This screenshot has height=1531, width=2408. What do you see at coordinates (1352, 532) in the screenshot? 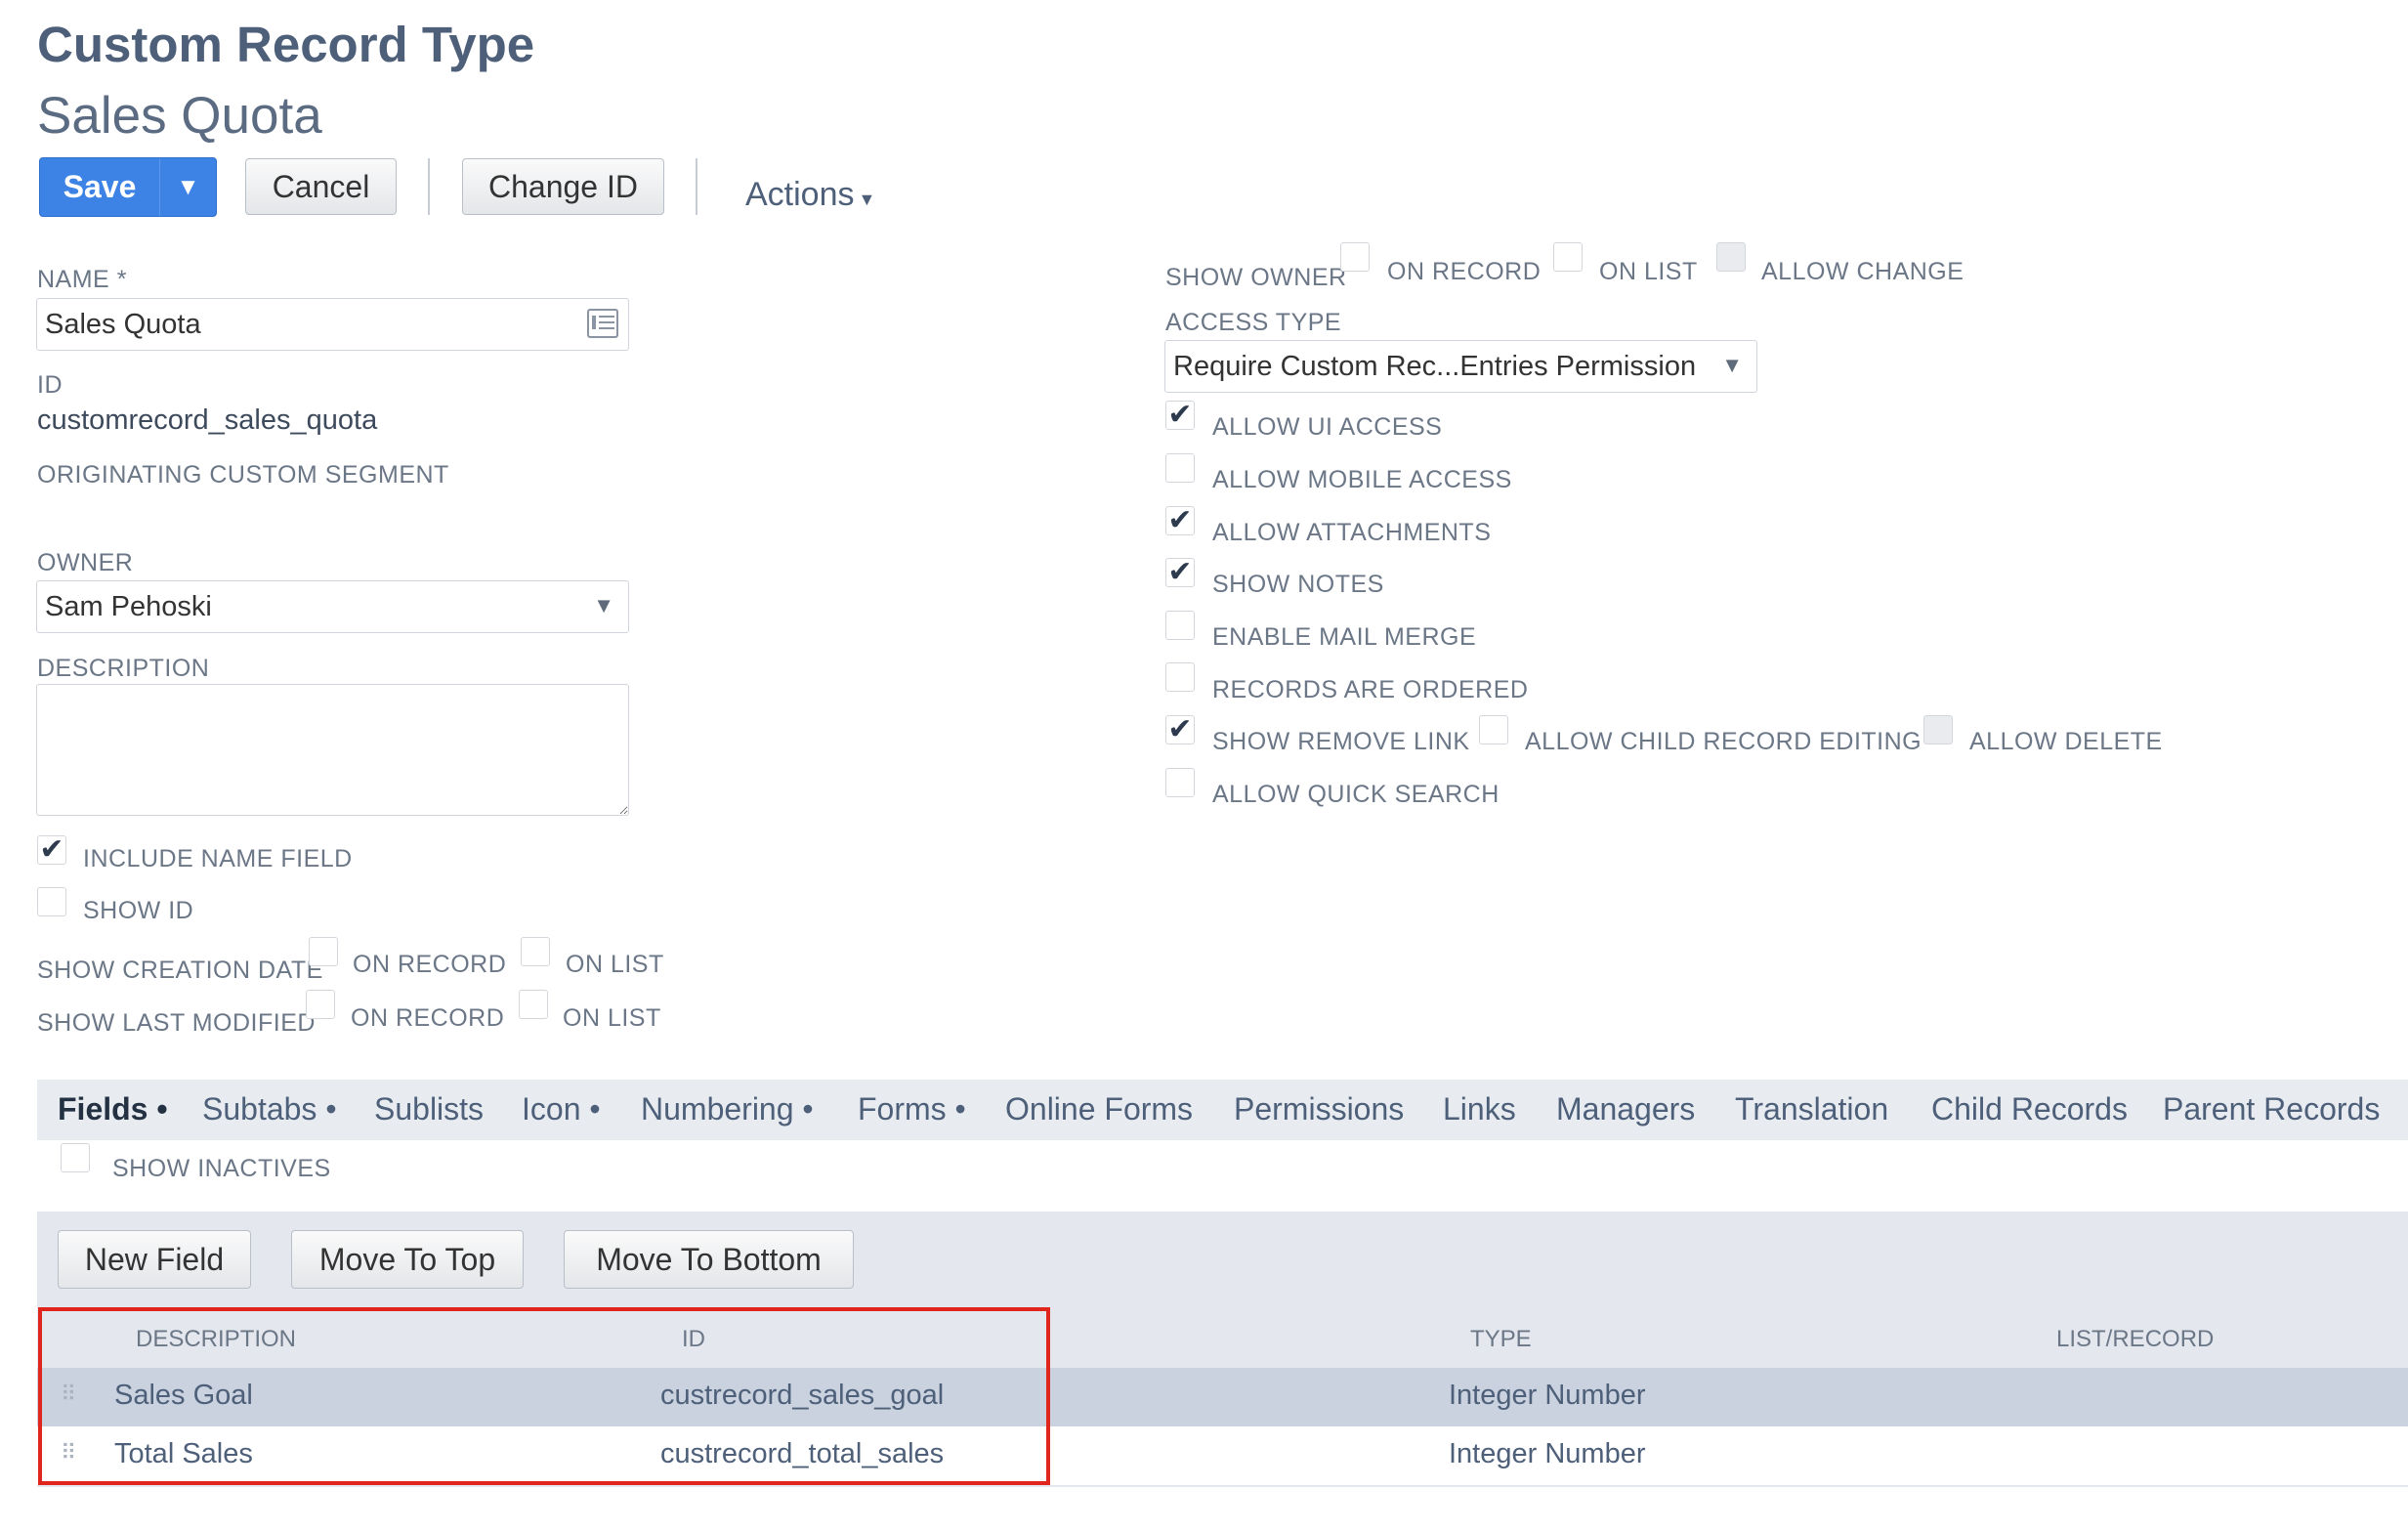
I see `allow-attachments-label: ALLOW ATTACHMENTS` at bounding box center [1352, 532].